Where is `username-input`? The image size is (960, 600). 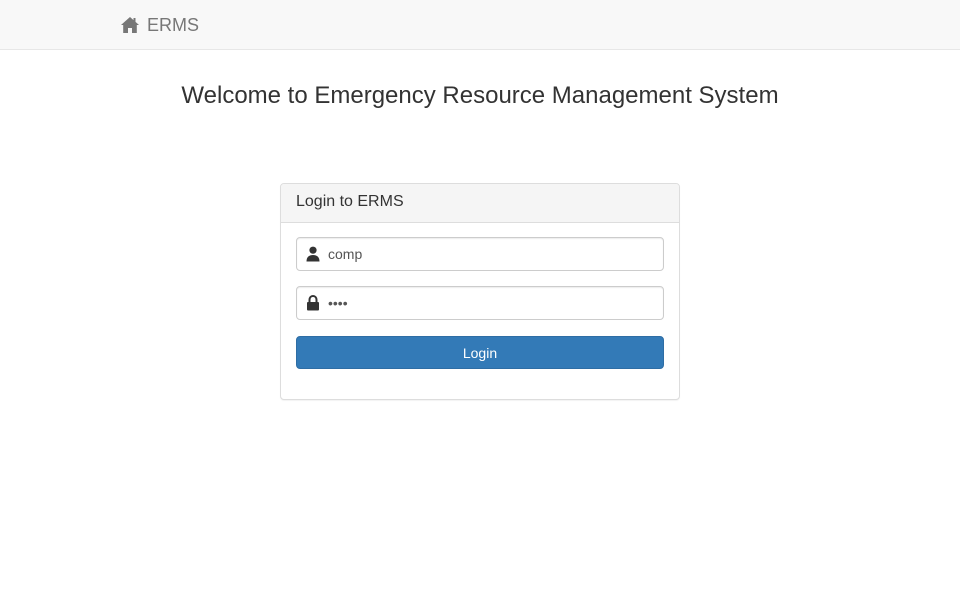
username-input is located at coordinates (493, 254).